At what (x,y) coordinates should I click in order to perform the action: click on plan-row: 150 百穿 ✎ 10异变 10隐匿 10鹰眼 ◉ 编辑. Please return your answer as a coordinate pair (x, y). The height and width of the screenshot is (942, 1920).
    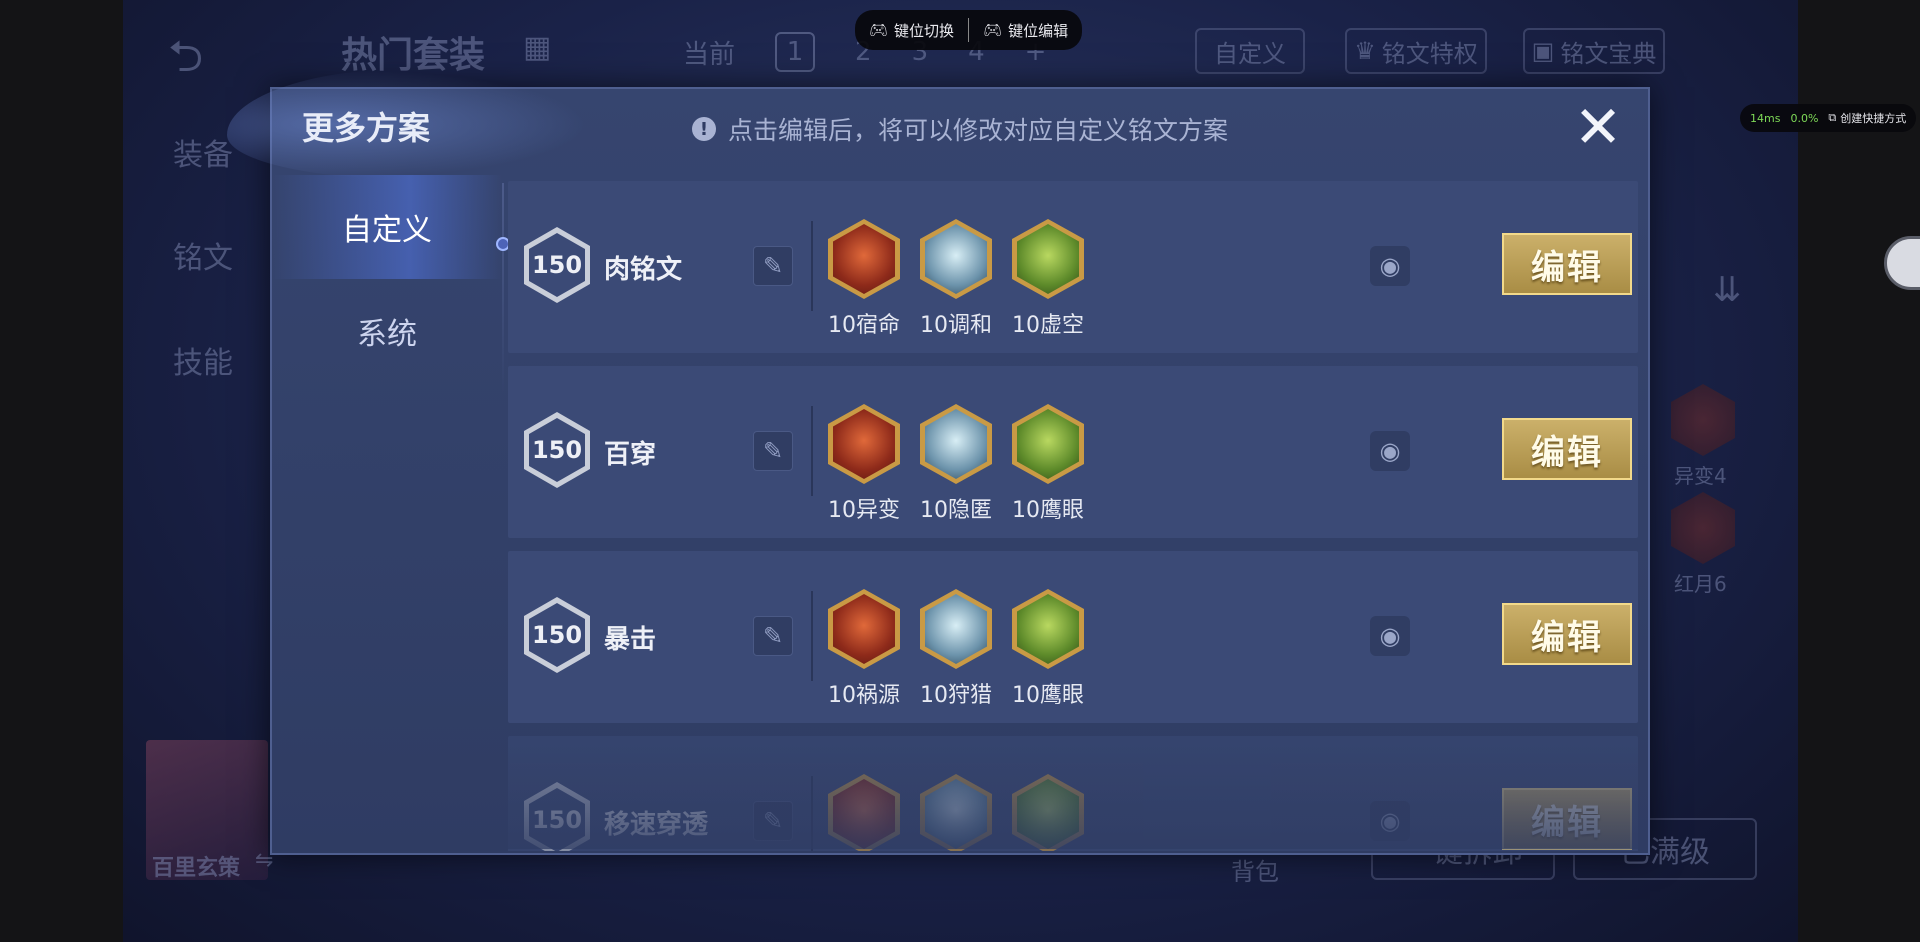
    Looking at the image, I should click on (1073, 452).